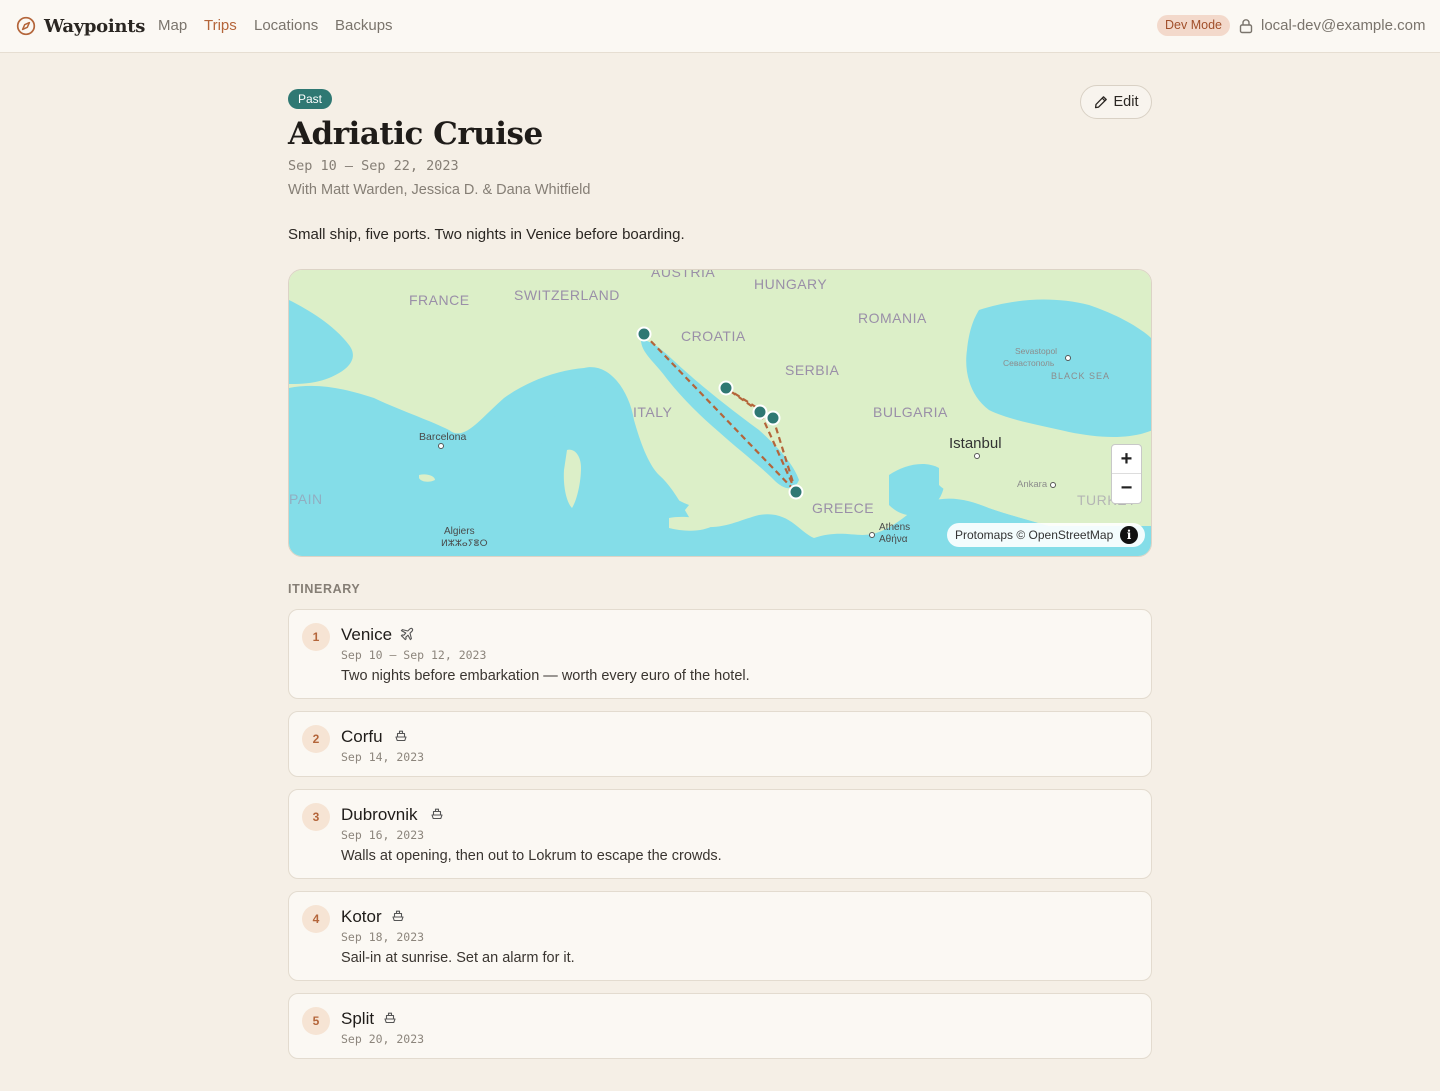 The width and height of the screenshot is (1440, 1091). I want to click on stop-name: Venice, so click(367, 634).